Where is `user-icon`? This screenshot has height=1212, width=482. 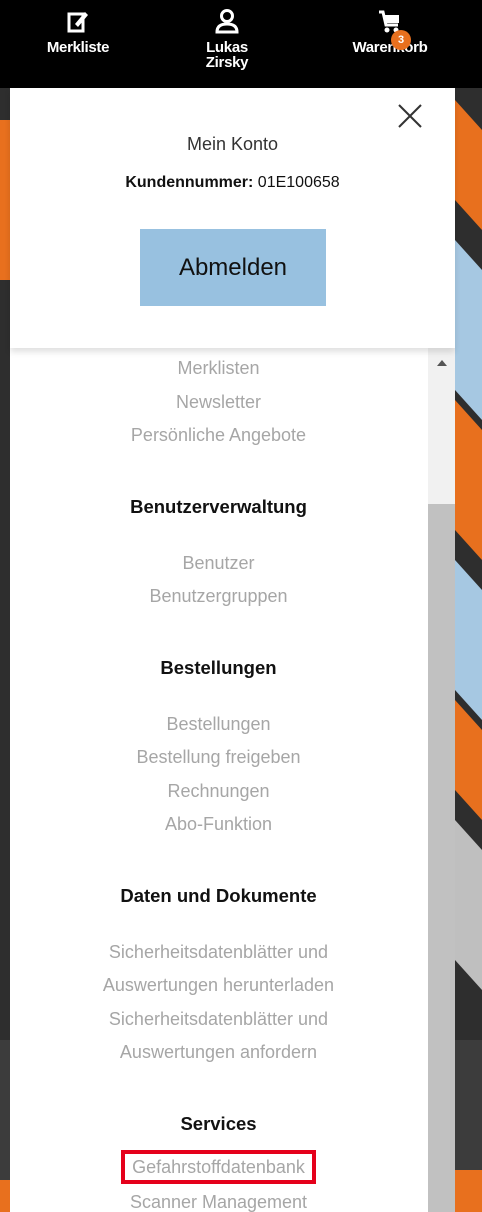
user-icon is located at coordinates (227, 21).